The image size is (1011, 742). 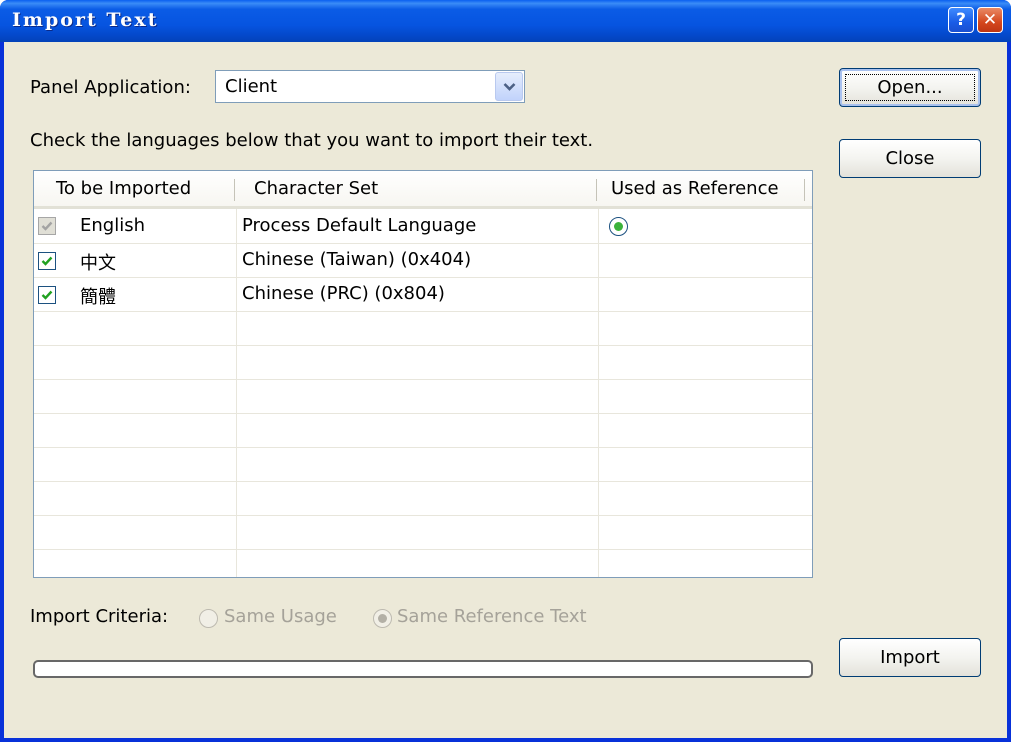 I want to click on close-button-label: Close, so click(x=910, y=158).